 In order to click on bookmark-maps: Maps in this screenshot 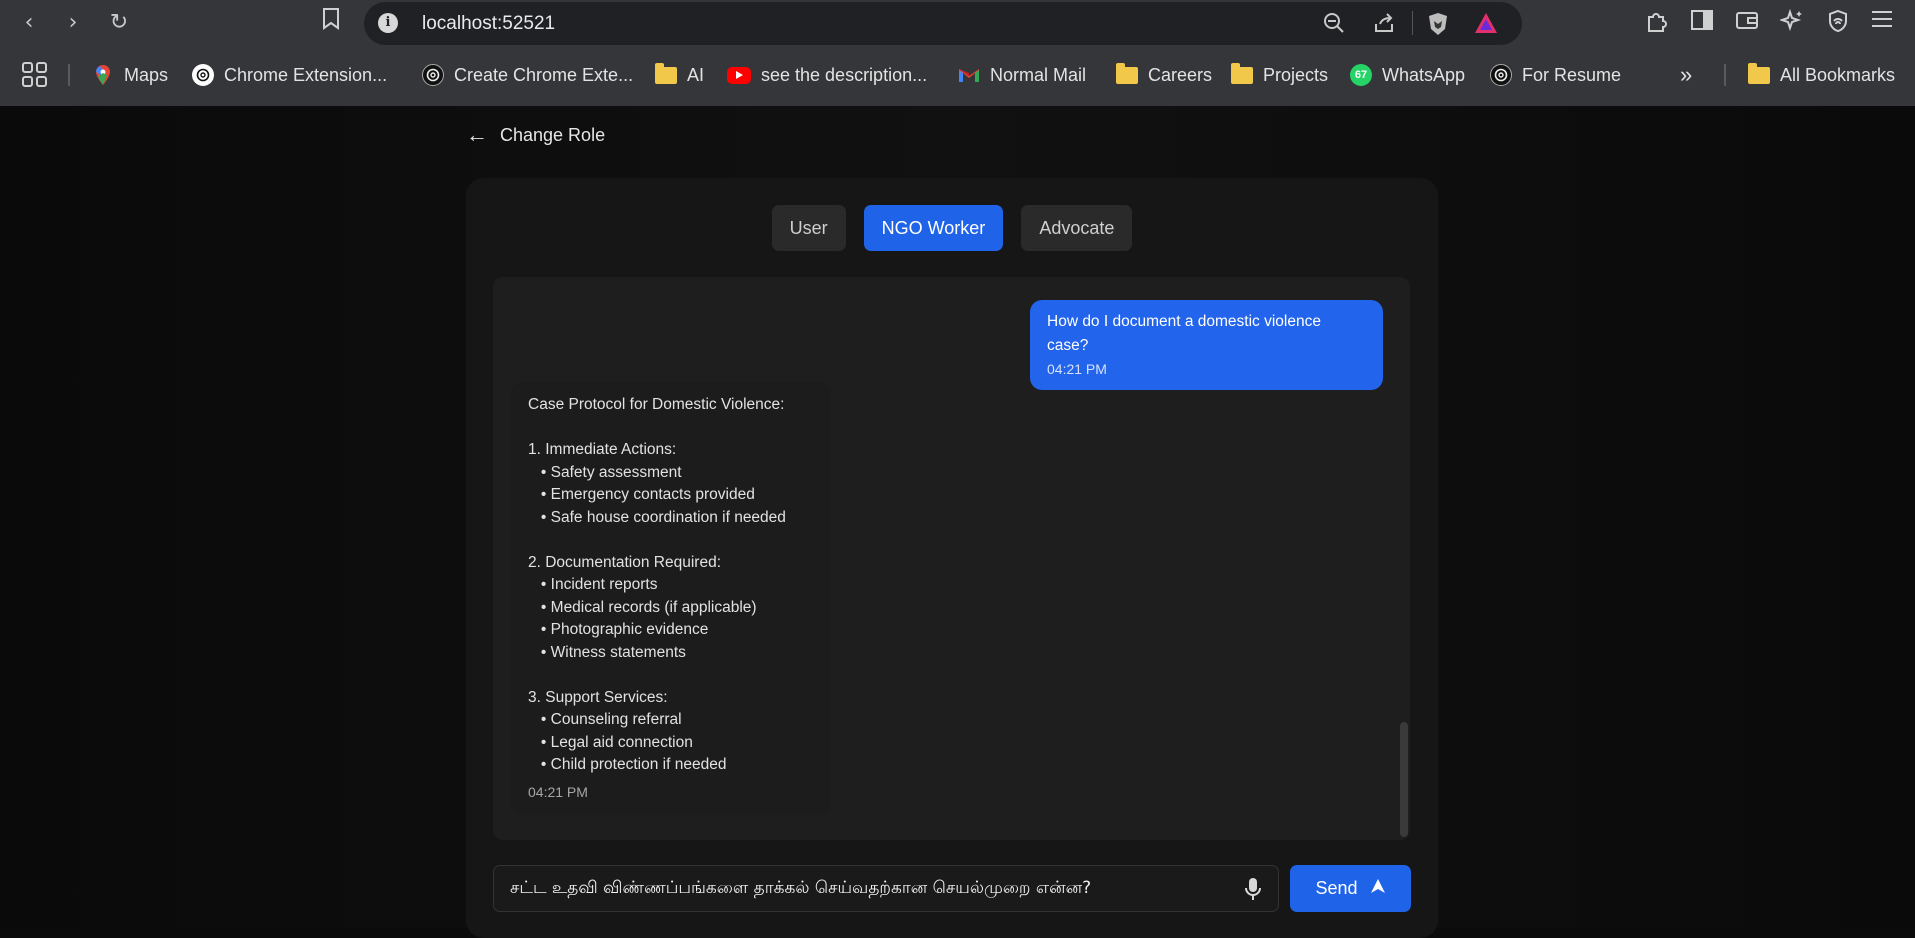, I will do `click(130, 75)`.